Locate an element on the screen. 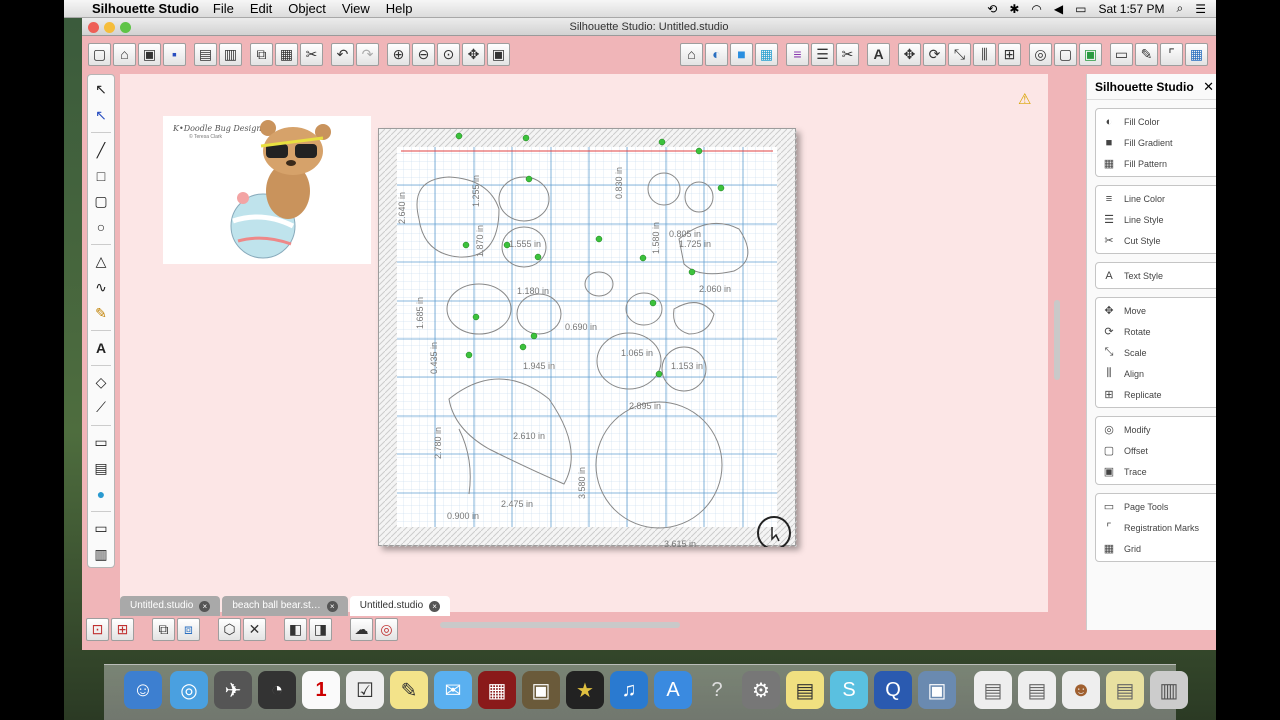 This screenshot has height=720, width=1280. safari-icon: ◎ is located at coordinates (189, 690).